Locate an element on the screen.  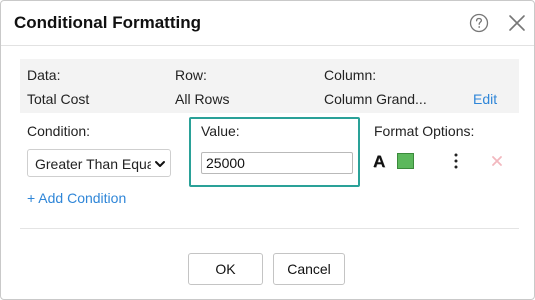
condition-selected-value: Greater Than Equal To is located at coordinates (93, 164).